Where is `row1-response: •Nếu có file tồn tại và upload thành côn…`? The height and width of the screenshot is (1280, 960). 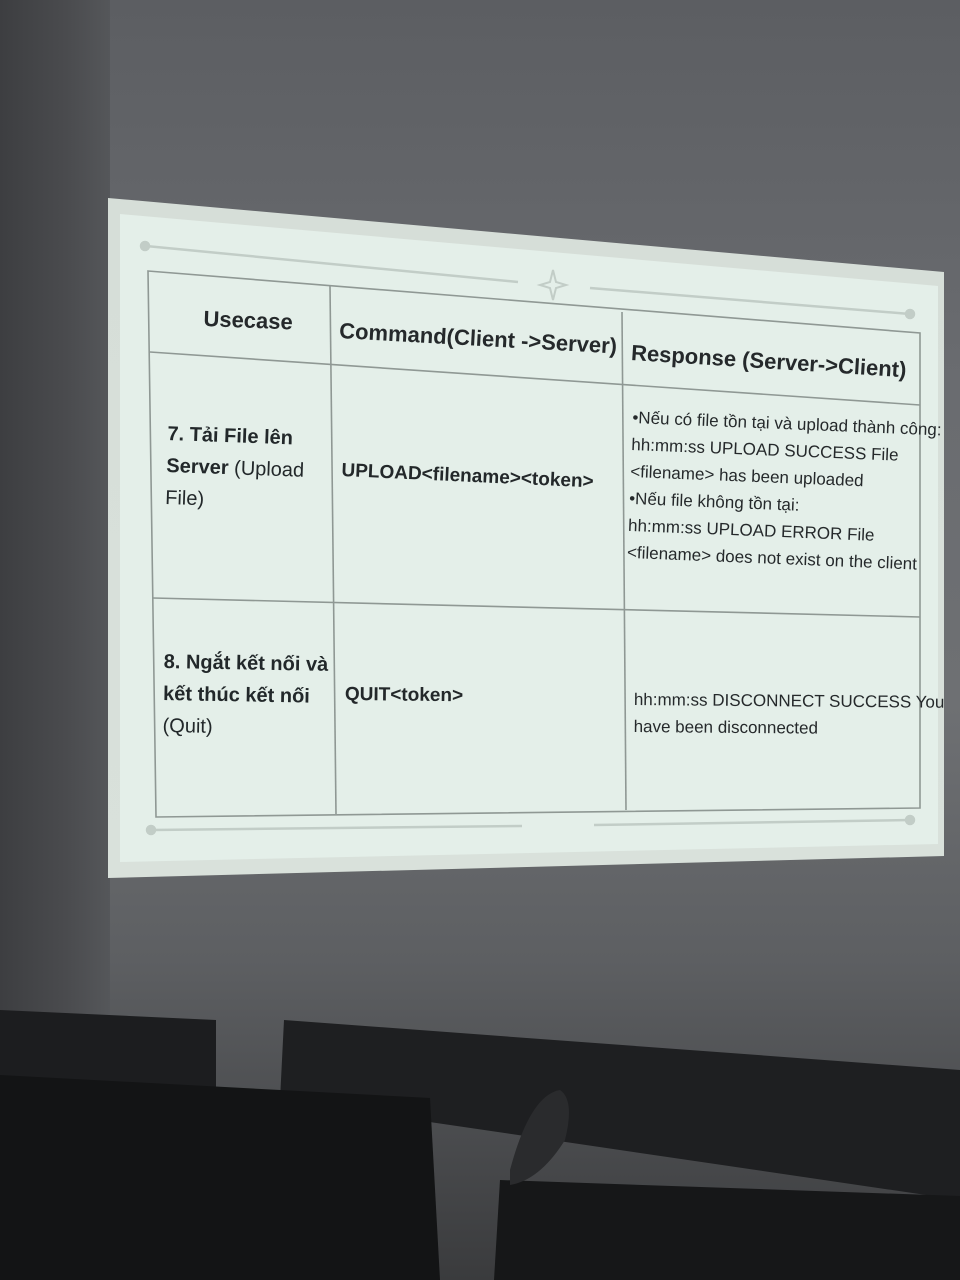
row1-response: •Nếu có file tồn tại và upload thành côn… is located at coordinates (784, 491).